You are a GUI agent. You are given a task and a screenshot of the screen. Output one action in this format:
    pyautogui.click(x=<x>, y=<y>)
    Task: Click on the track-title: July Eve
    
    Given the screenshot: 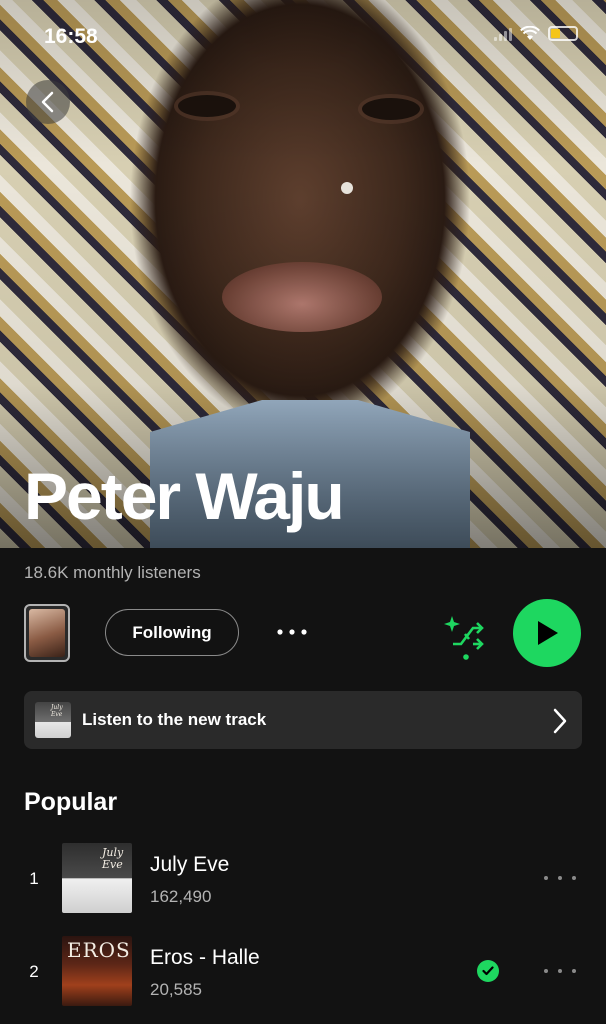 What is the action you would take?
    pyautogui.click(x=190, y=864)
    